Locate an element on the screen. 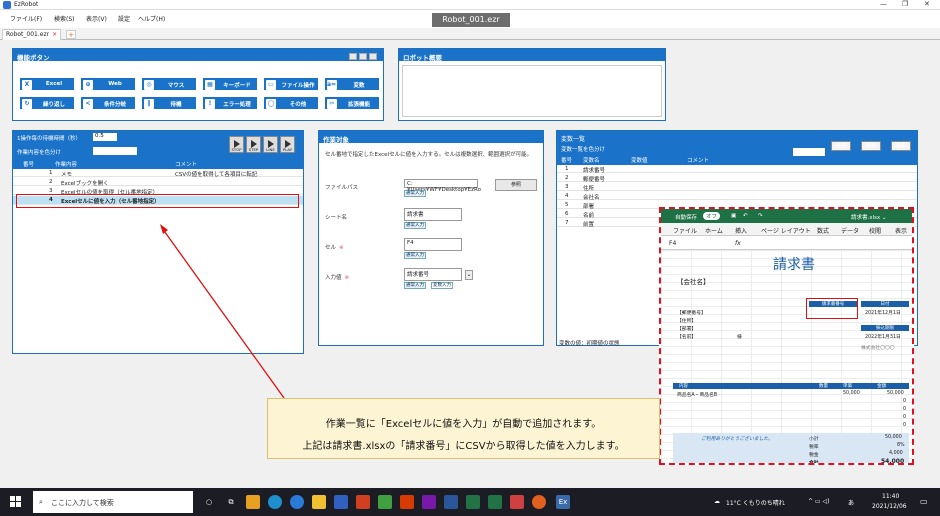 The height and width of the screenshot is (516, 940). ribbon-review: 校閲 is located at coordinates (875, 230).